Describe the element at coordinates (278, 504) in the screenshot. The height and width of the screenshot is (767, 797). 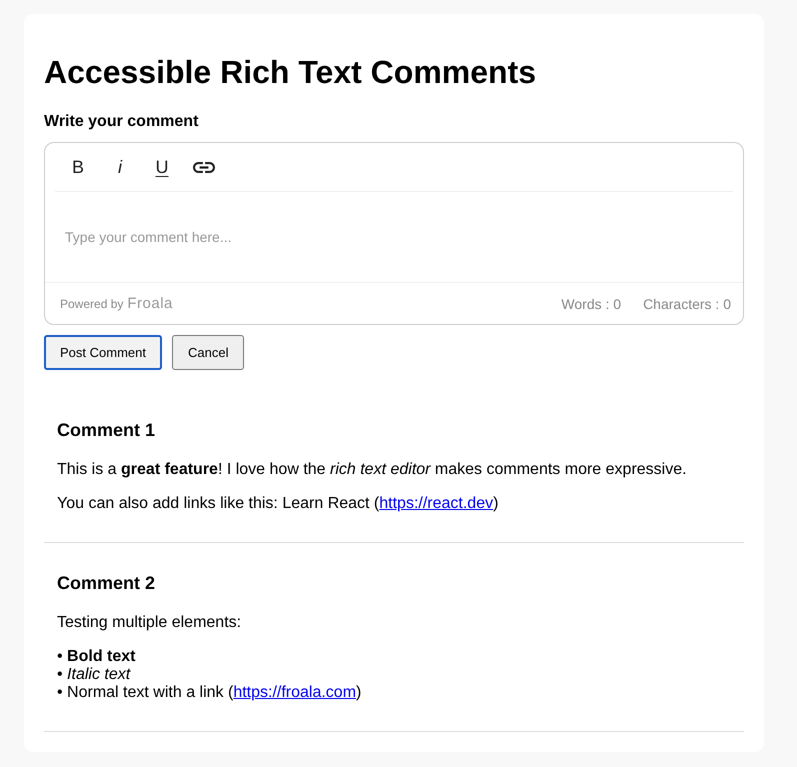
I see `comment-paragraph: You can also add links like this: Learn React (https://react.dev)` at that location.